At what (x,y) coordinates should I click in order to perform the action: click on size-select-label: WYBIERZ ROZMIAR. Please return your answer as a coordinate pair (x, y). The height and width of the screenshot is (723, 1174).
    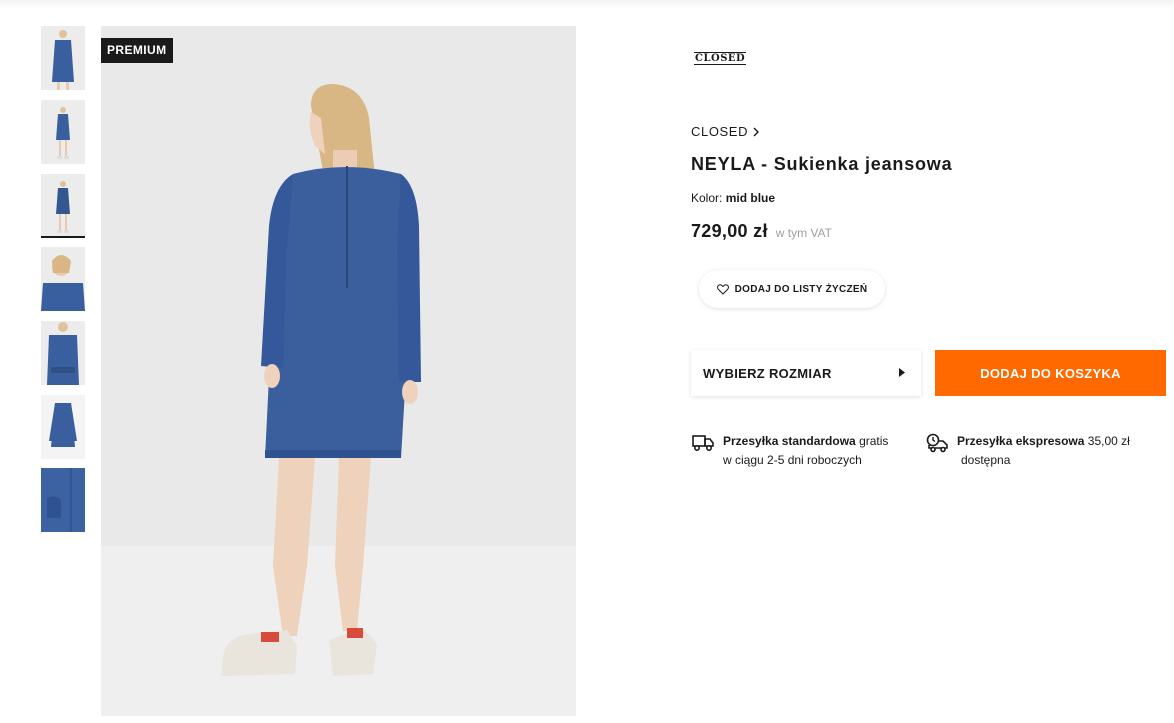
    Looking at the image, I should click on (767, 373).